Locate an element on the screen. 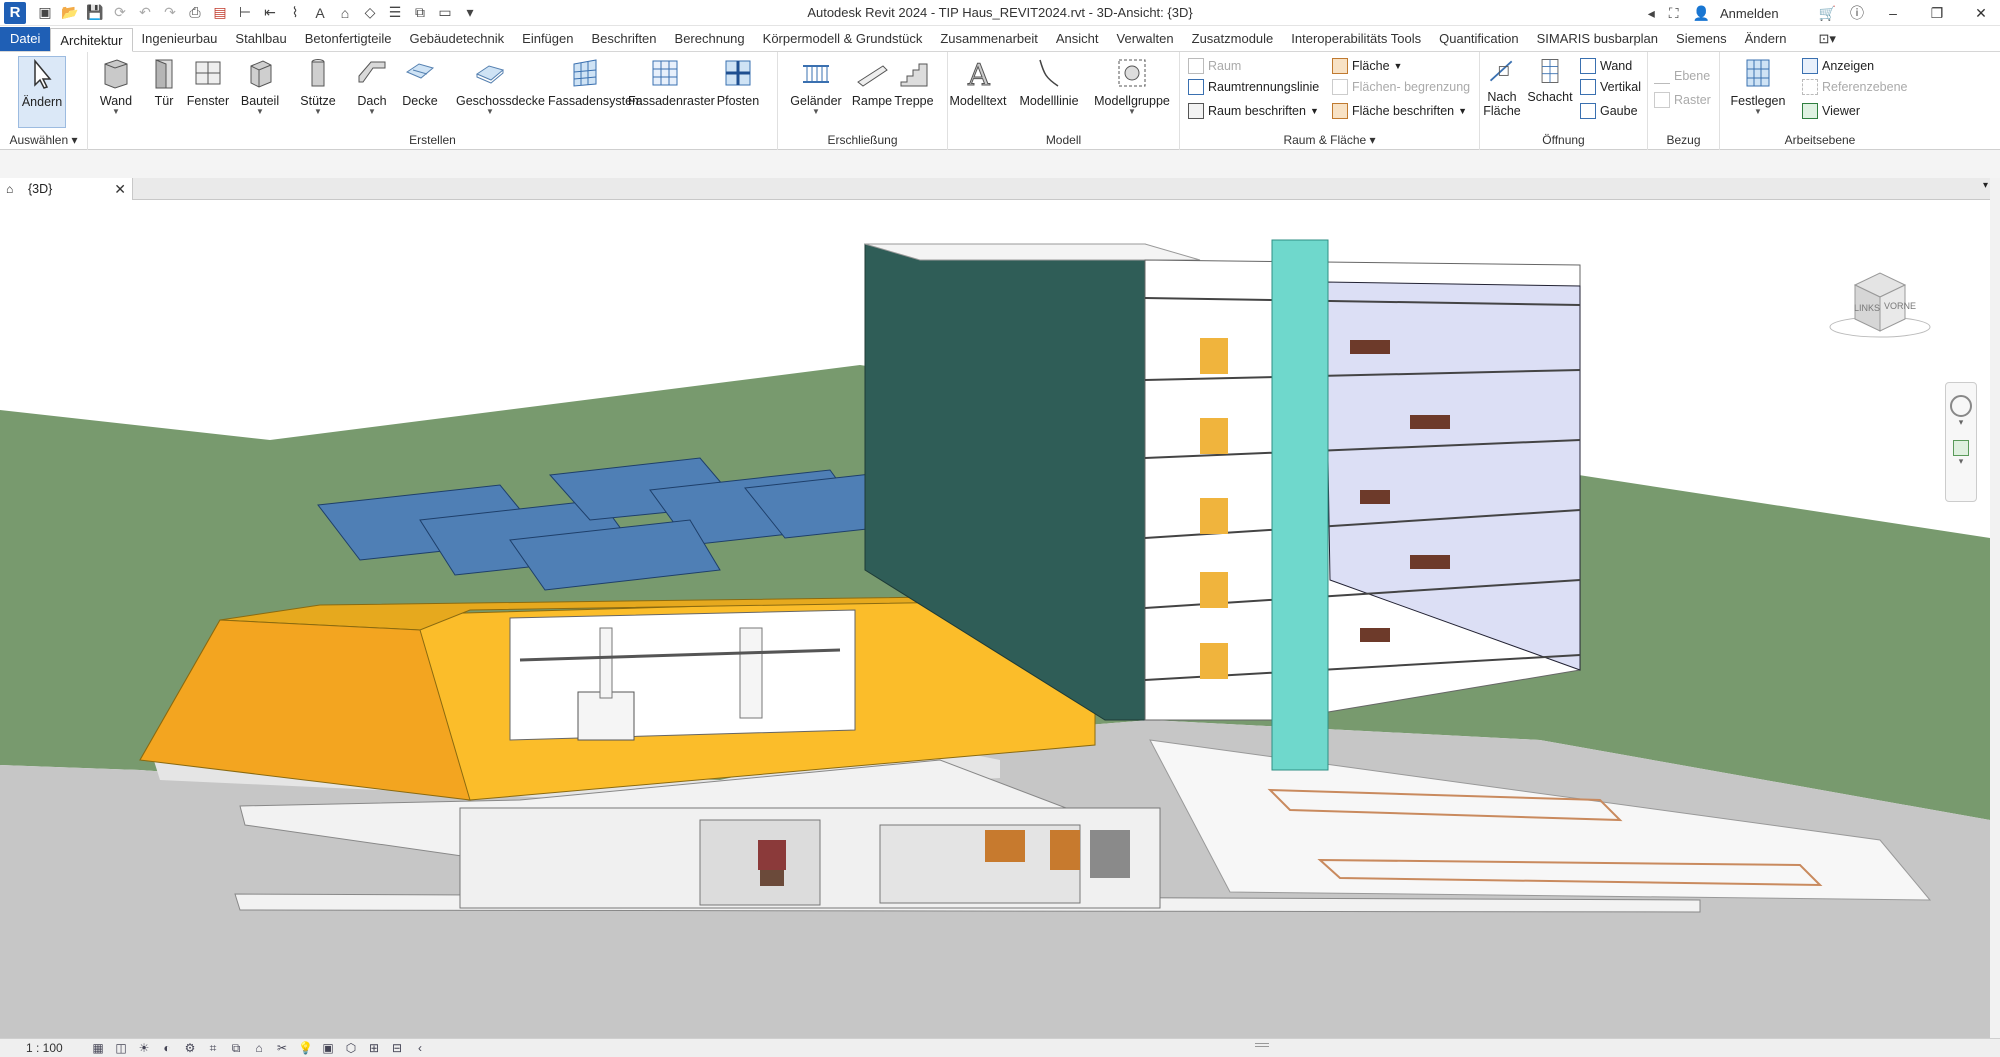 This screenshot has height=1057, width=2000. thin-lines-icon: ☰ is located at coordinates (395, 13).